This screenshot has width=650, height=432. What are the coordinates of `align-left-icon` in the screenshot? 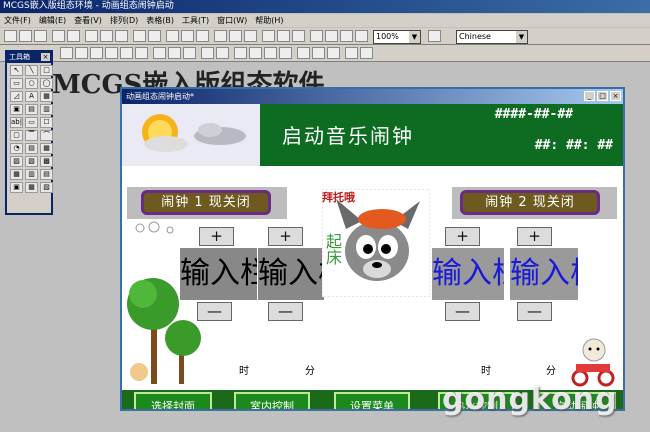 It's located at (66, 53).